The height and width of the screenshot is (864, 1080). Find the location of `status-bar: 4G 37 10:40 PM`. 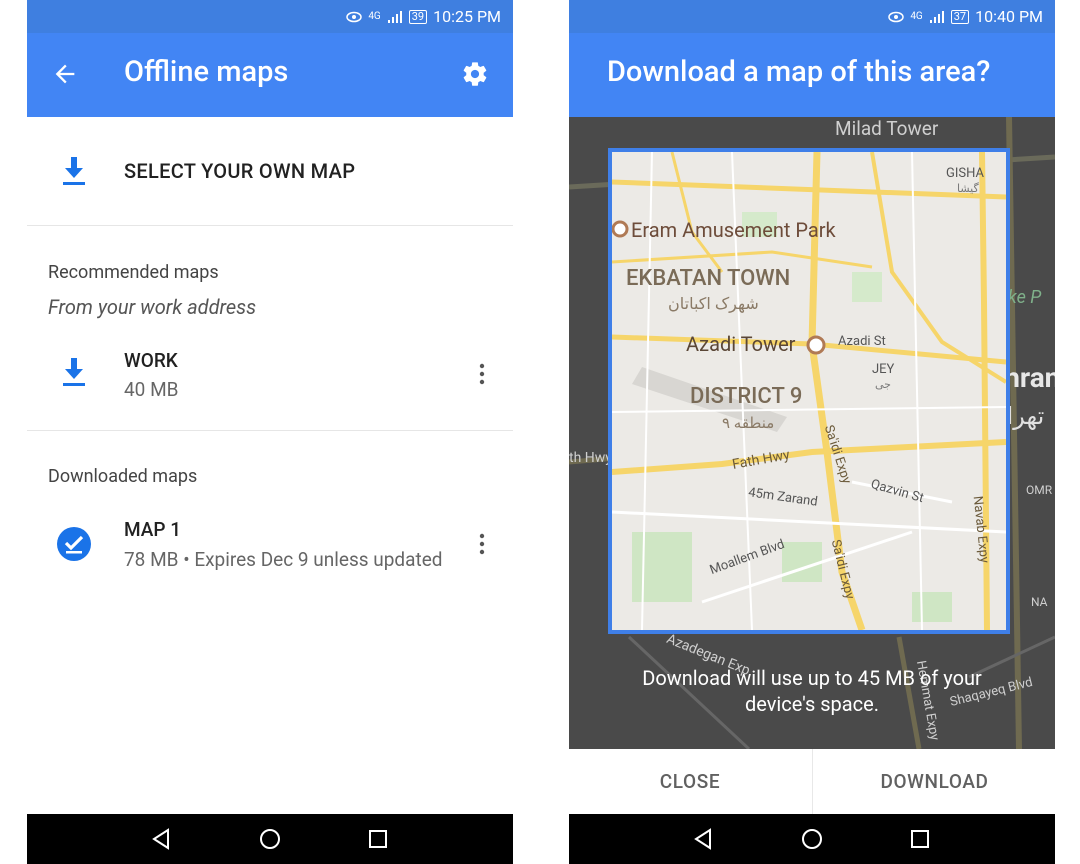

status-bar: 4G 37 10:40 PM is located at coordinates (812, 16).